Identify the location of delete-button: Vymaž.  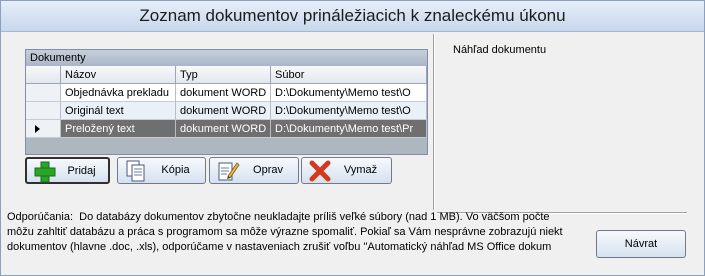
(346, 170).